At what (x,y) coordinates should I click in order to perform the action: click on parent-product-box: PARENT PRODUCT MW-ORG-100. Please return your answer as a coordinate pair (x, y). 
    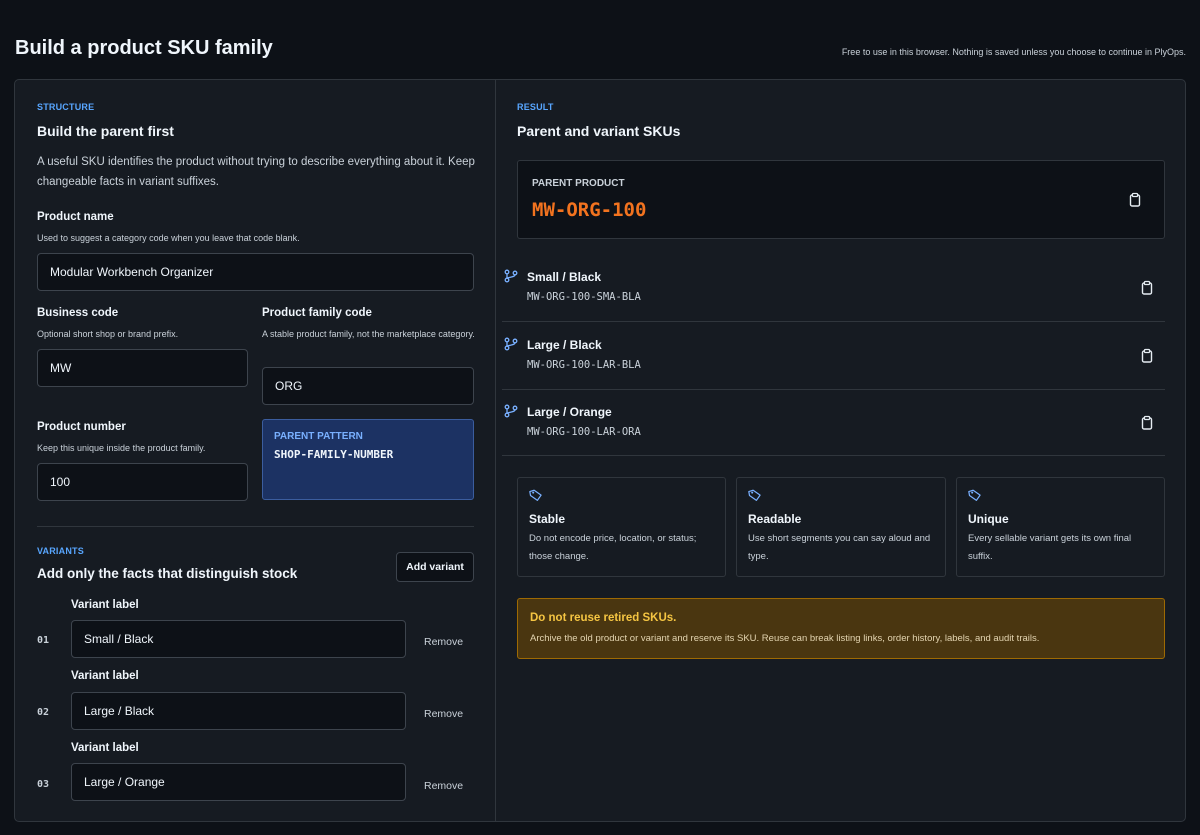
    Looking at the image, I should click on (841, 199).